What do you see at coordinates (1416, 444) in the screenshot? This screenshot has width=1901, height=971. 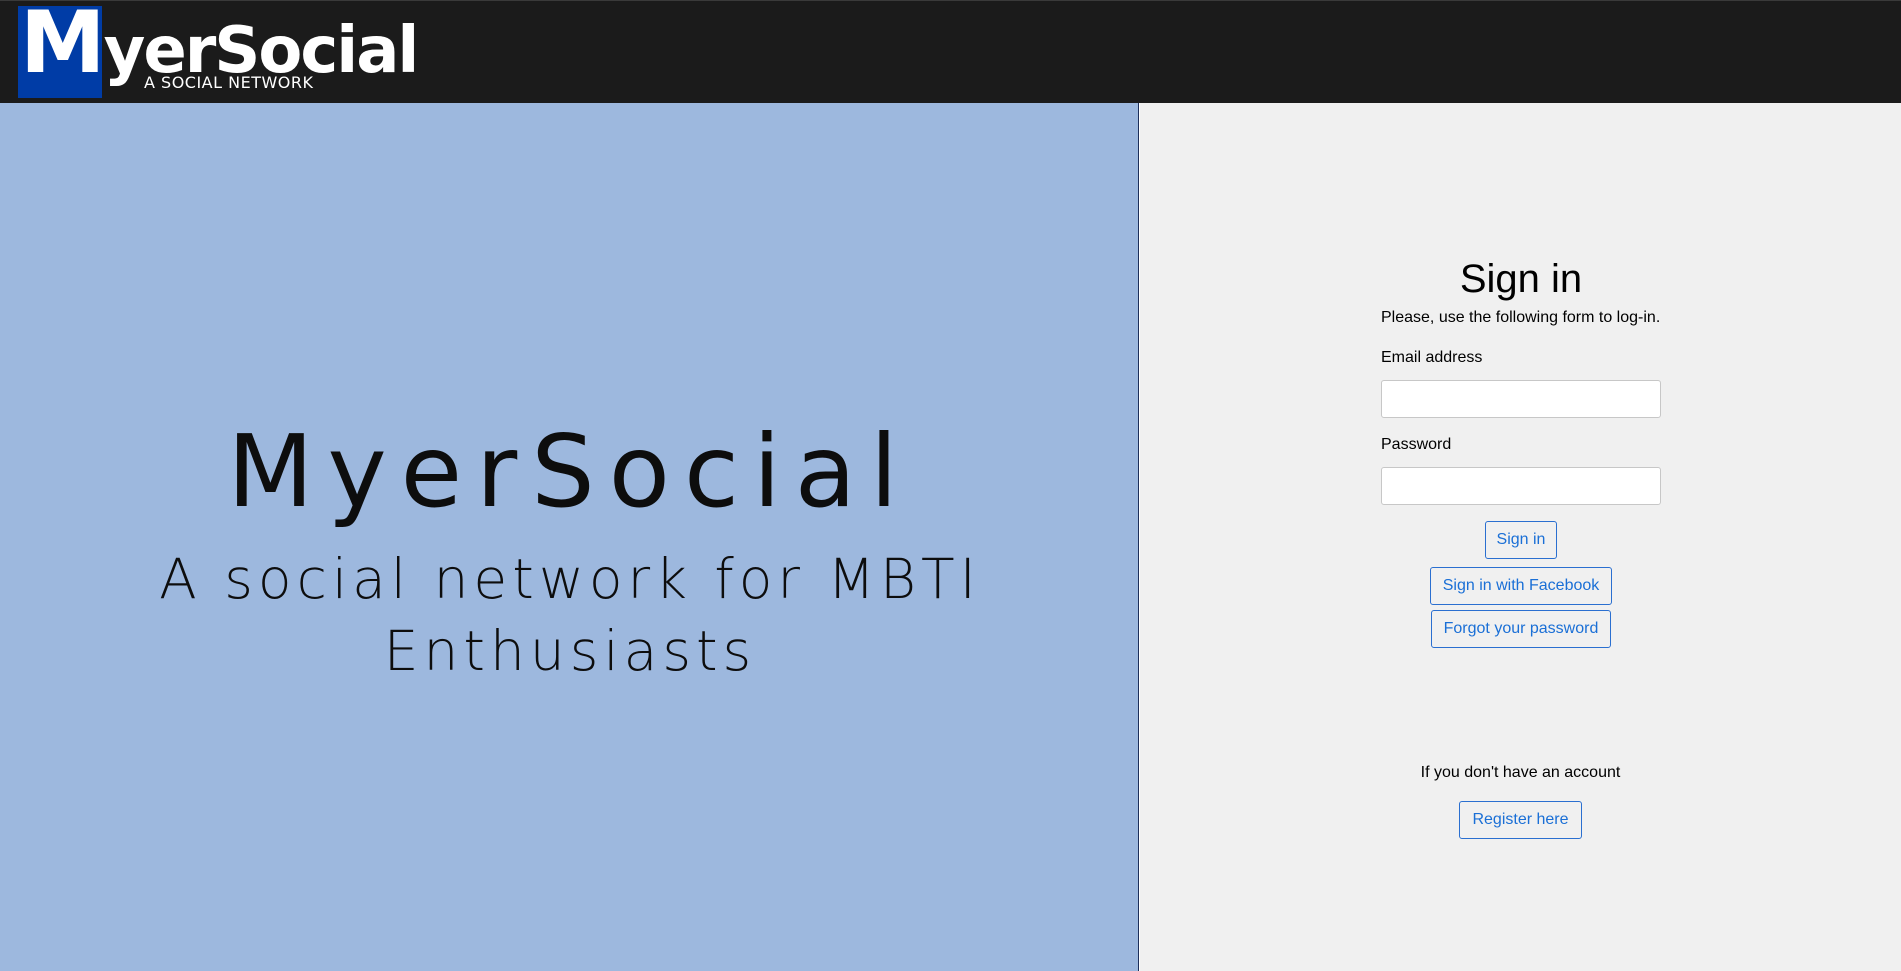 I see `password-label: Password` at bounding box center [1416, 444].